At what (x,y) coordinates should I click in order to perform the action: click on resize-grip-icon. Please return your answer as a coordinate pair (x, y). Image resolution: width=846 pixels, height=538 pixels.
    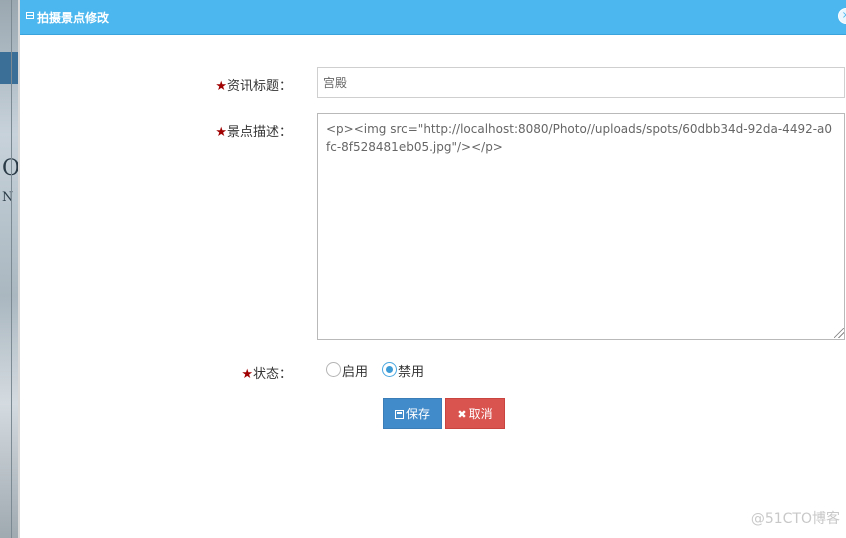
    Looking at the image, I should click on (839, 333).